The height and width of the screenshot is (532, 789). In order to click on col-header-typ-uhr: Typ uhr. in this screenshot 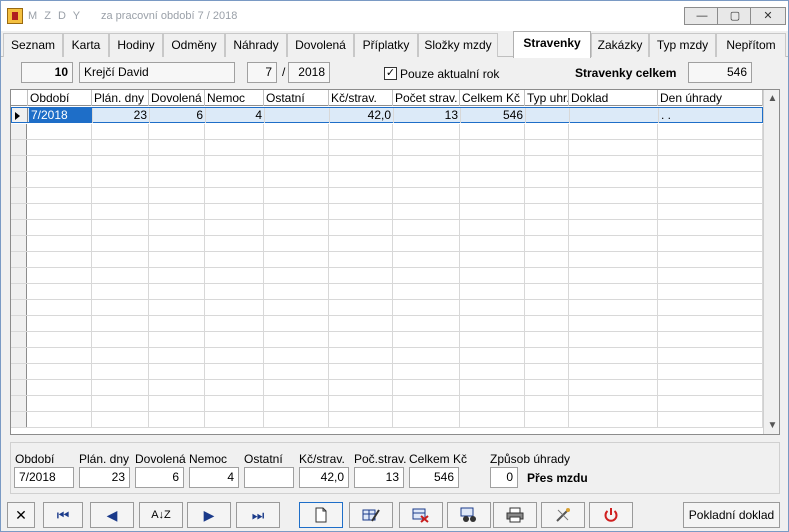, I will do `click(547, 98)`.